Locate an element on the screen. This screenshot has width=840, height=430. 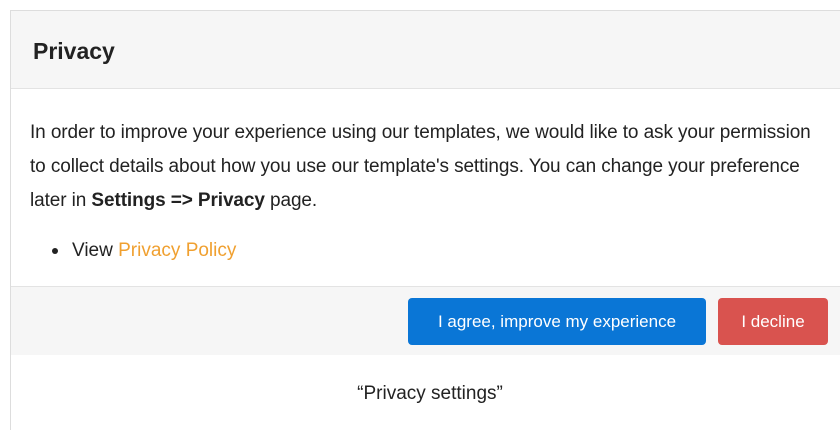
dialog-title: Privacy is located at coordinates (74, 51).